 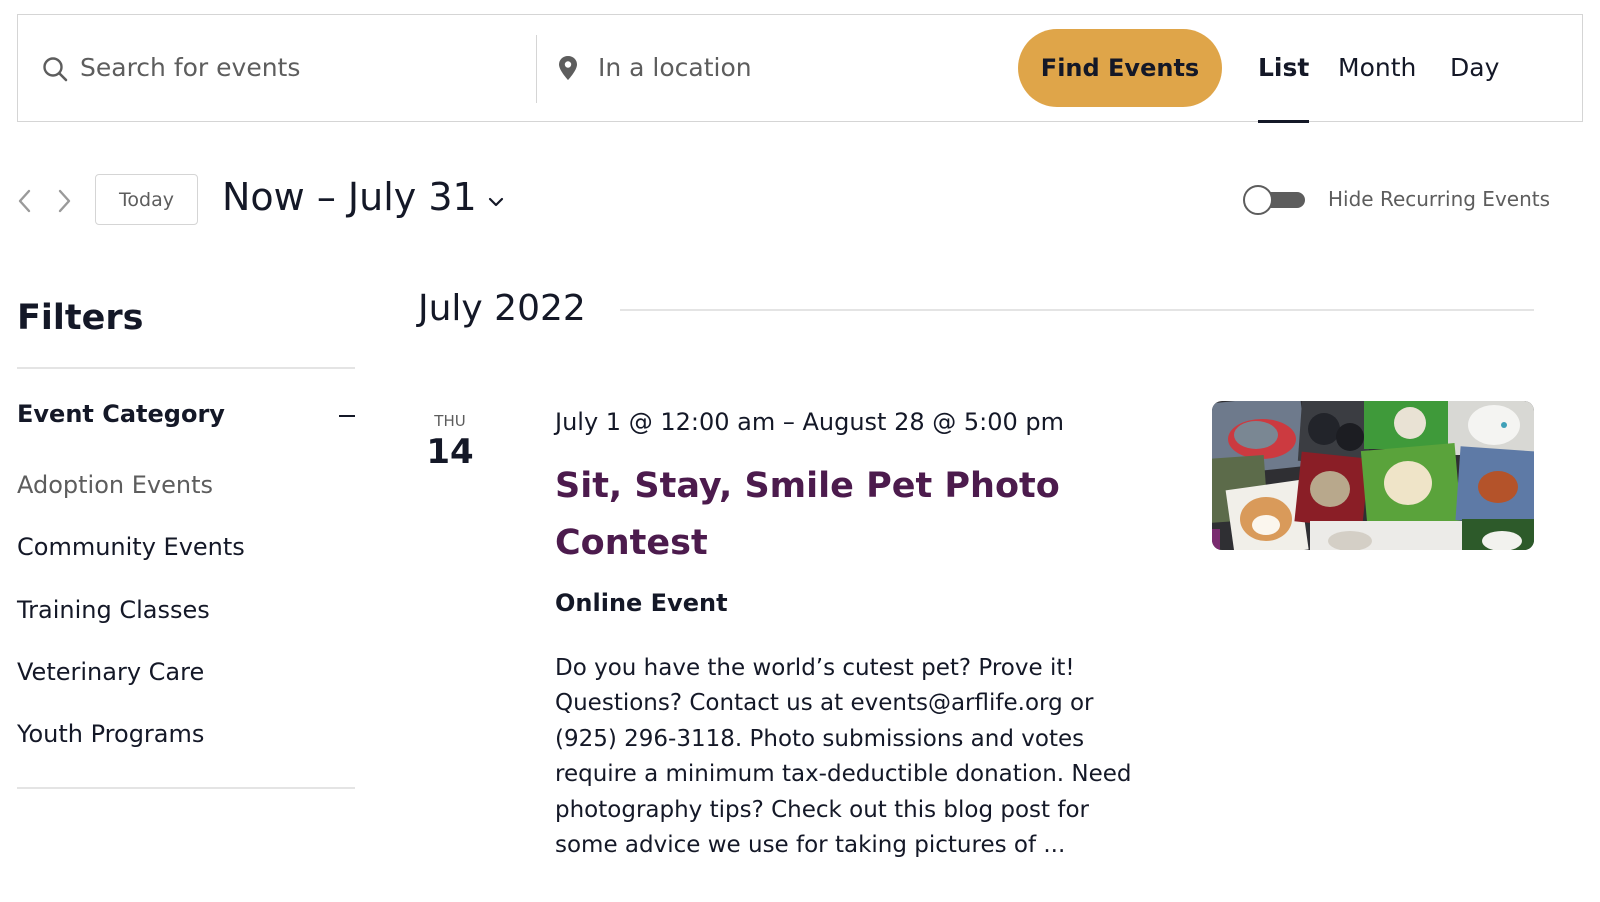 What do you see at coordinates (113, 610) in the screenshot?
I see `category-training-classes: Training Classes` at bounding box center [113, 610].